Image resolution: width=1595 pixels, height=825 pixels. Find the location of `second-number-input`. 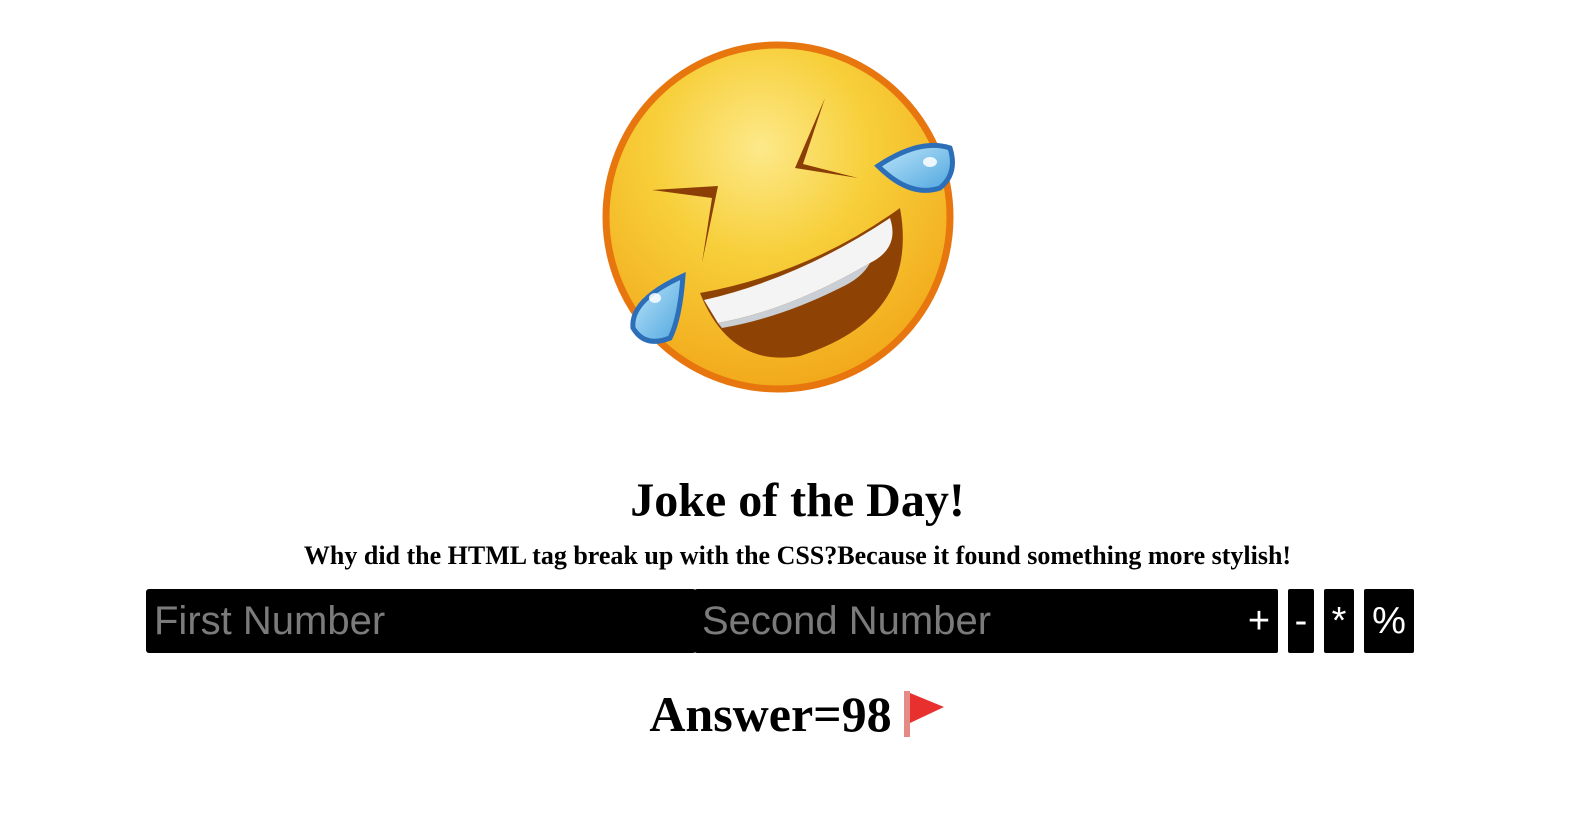

second-number-input is located at coordinates (969, 621).